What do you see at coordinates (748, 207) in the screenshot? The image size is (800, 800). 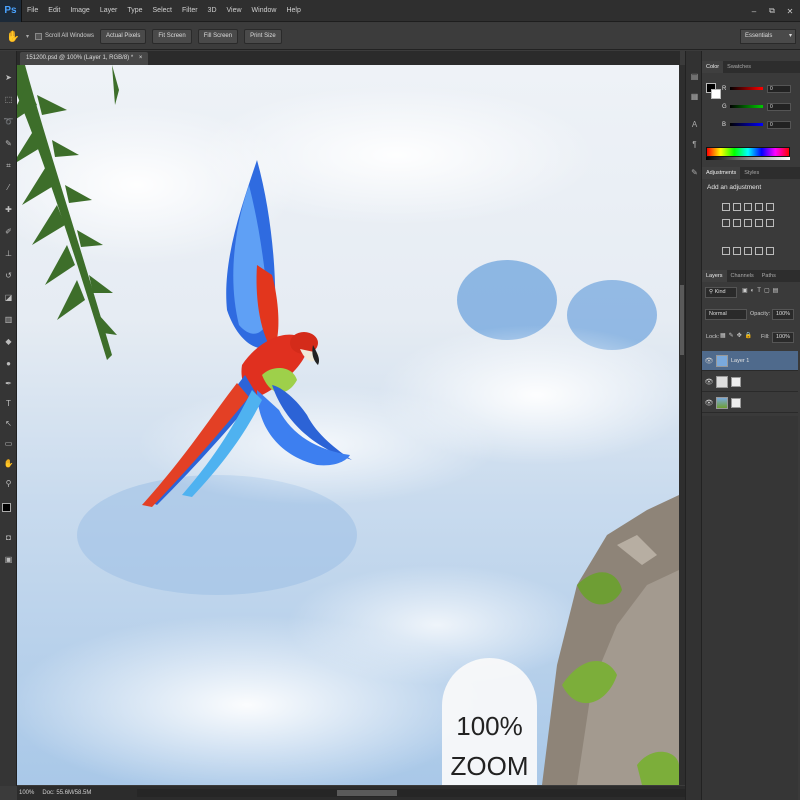 I see `curves-icon` at bounding box center [748, 207].